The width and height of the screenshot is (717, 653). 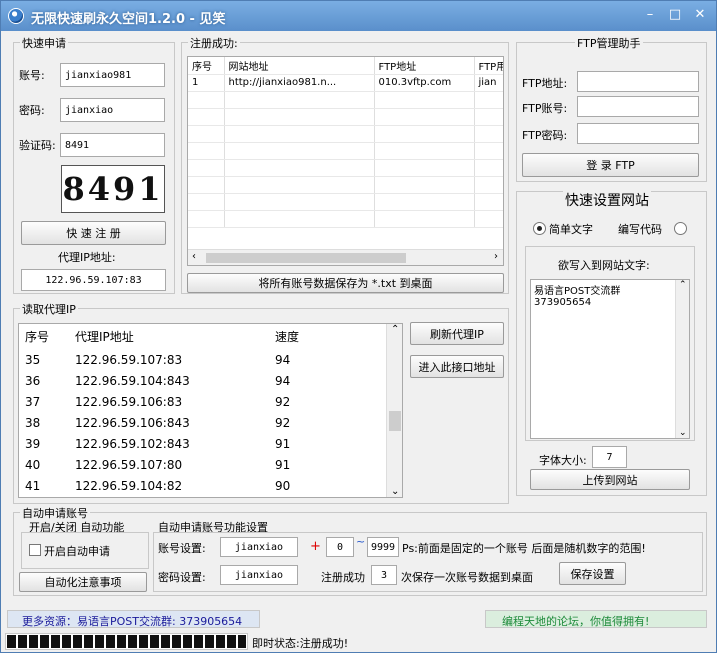 What do you see at coordinates (93, 233) in the screenshot?
I see `quick-register-button: 快 速 注 册` at bounding box center [93, 233].